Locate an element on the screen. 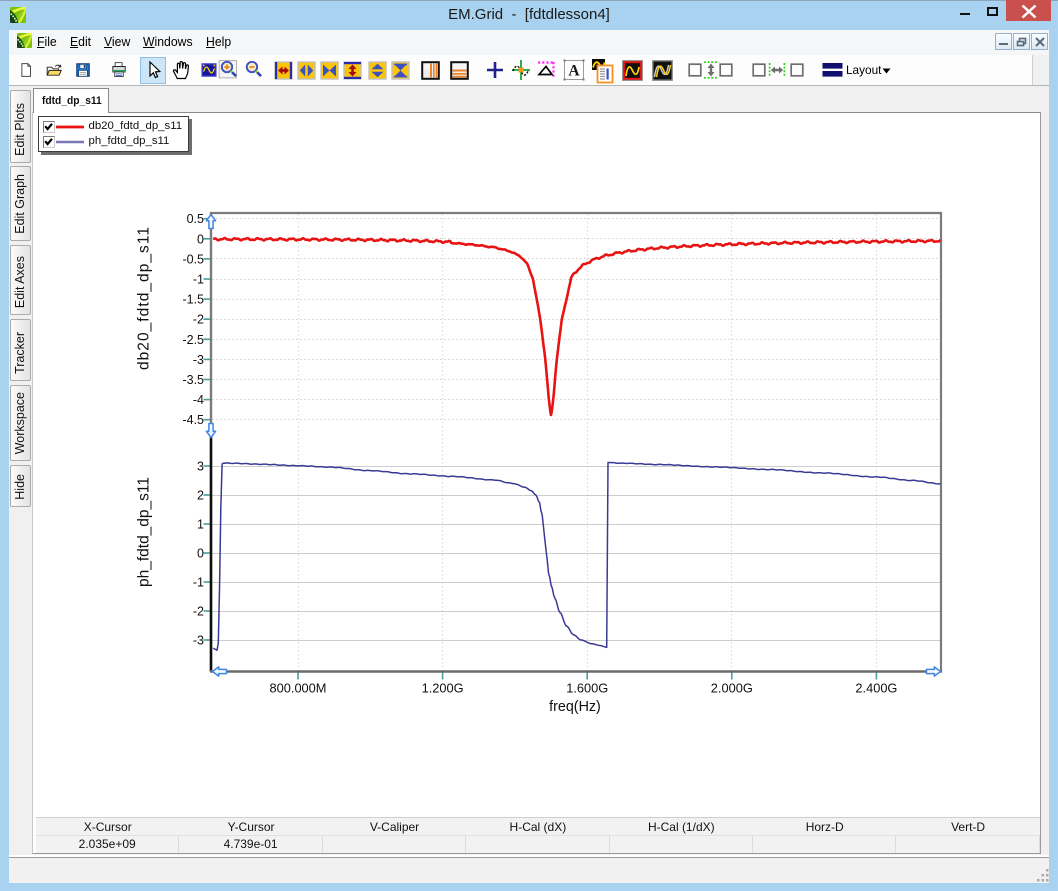 The height and width of the screenshot is (891, 1058). svg-text: A is located at coordinates (574, 71).